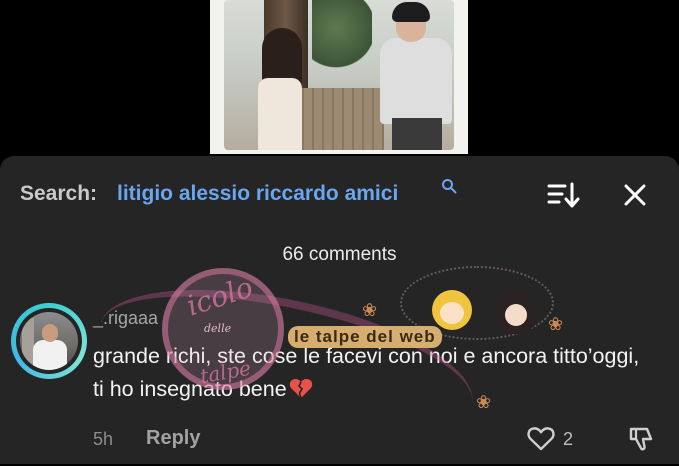 The width and height of the screenshot is (679, 466). What do you see at coordinates (417, 134) in the screenshot?
I see `scene-person-right-legs` at bounding box center [417, 134].